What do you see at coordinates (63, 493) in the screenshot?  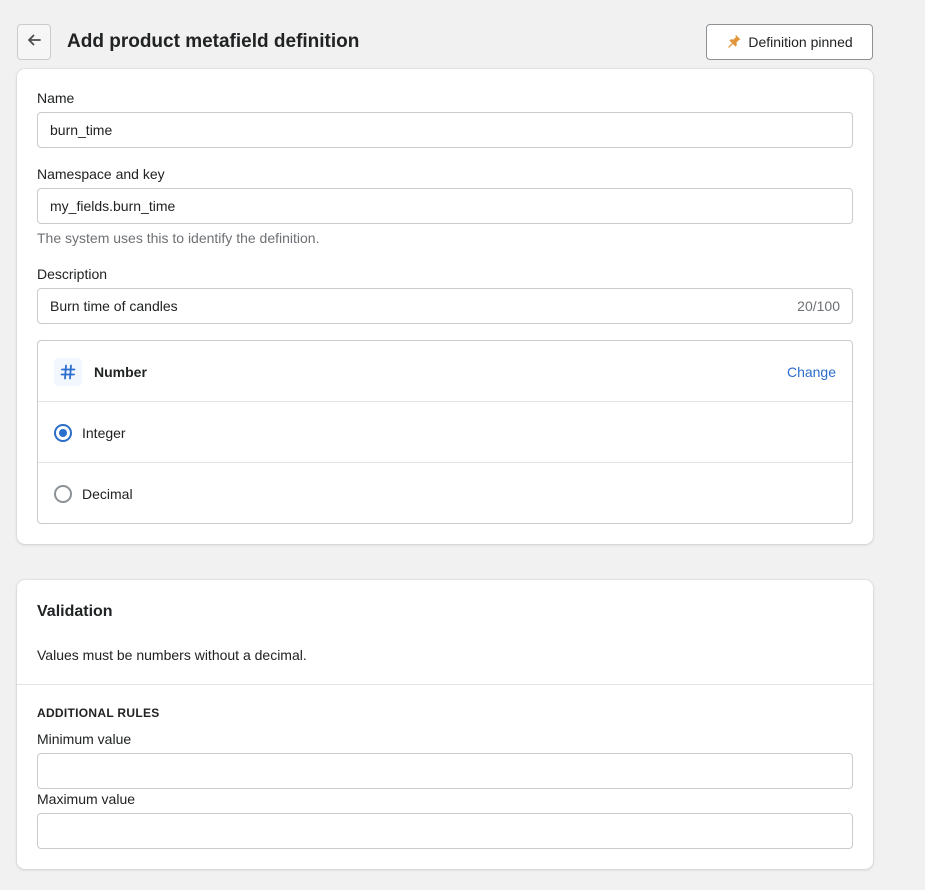 I see `decimal-radio` at bounding box center [63, 493].